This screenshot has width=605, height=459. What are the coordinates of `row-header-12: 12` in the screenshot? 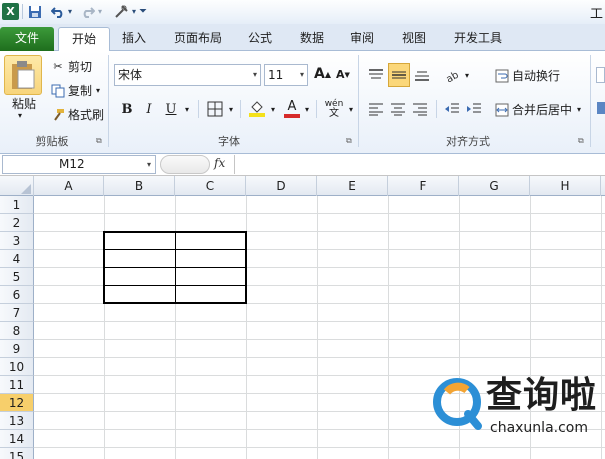 It's located at (17, 403).